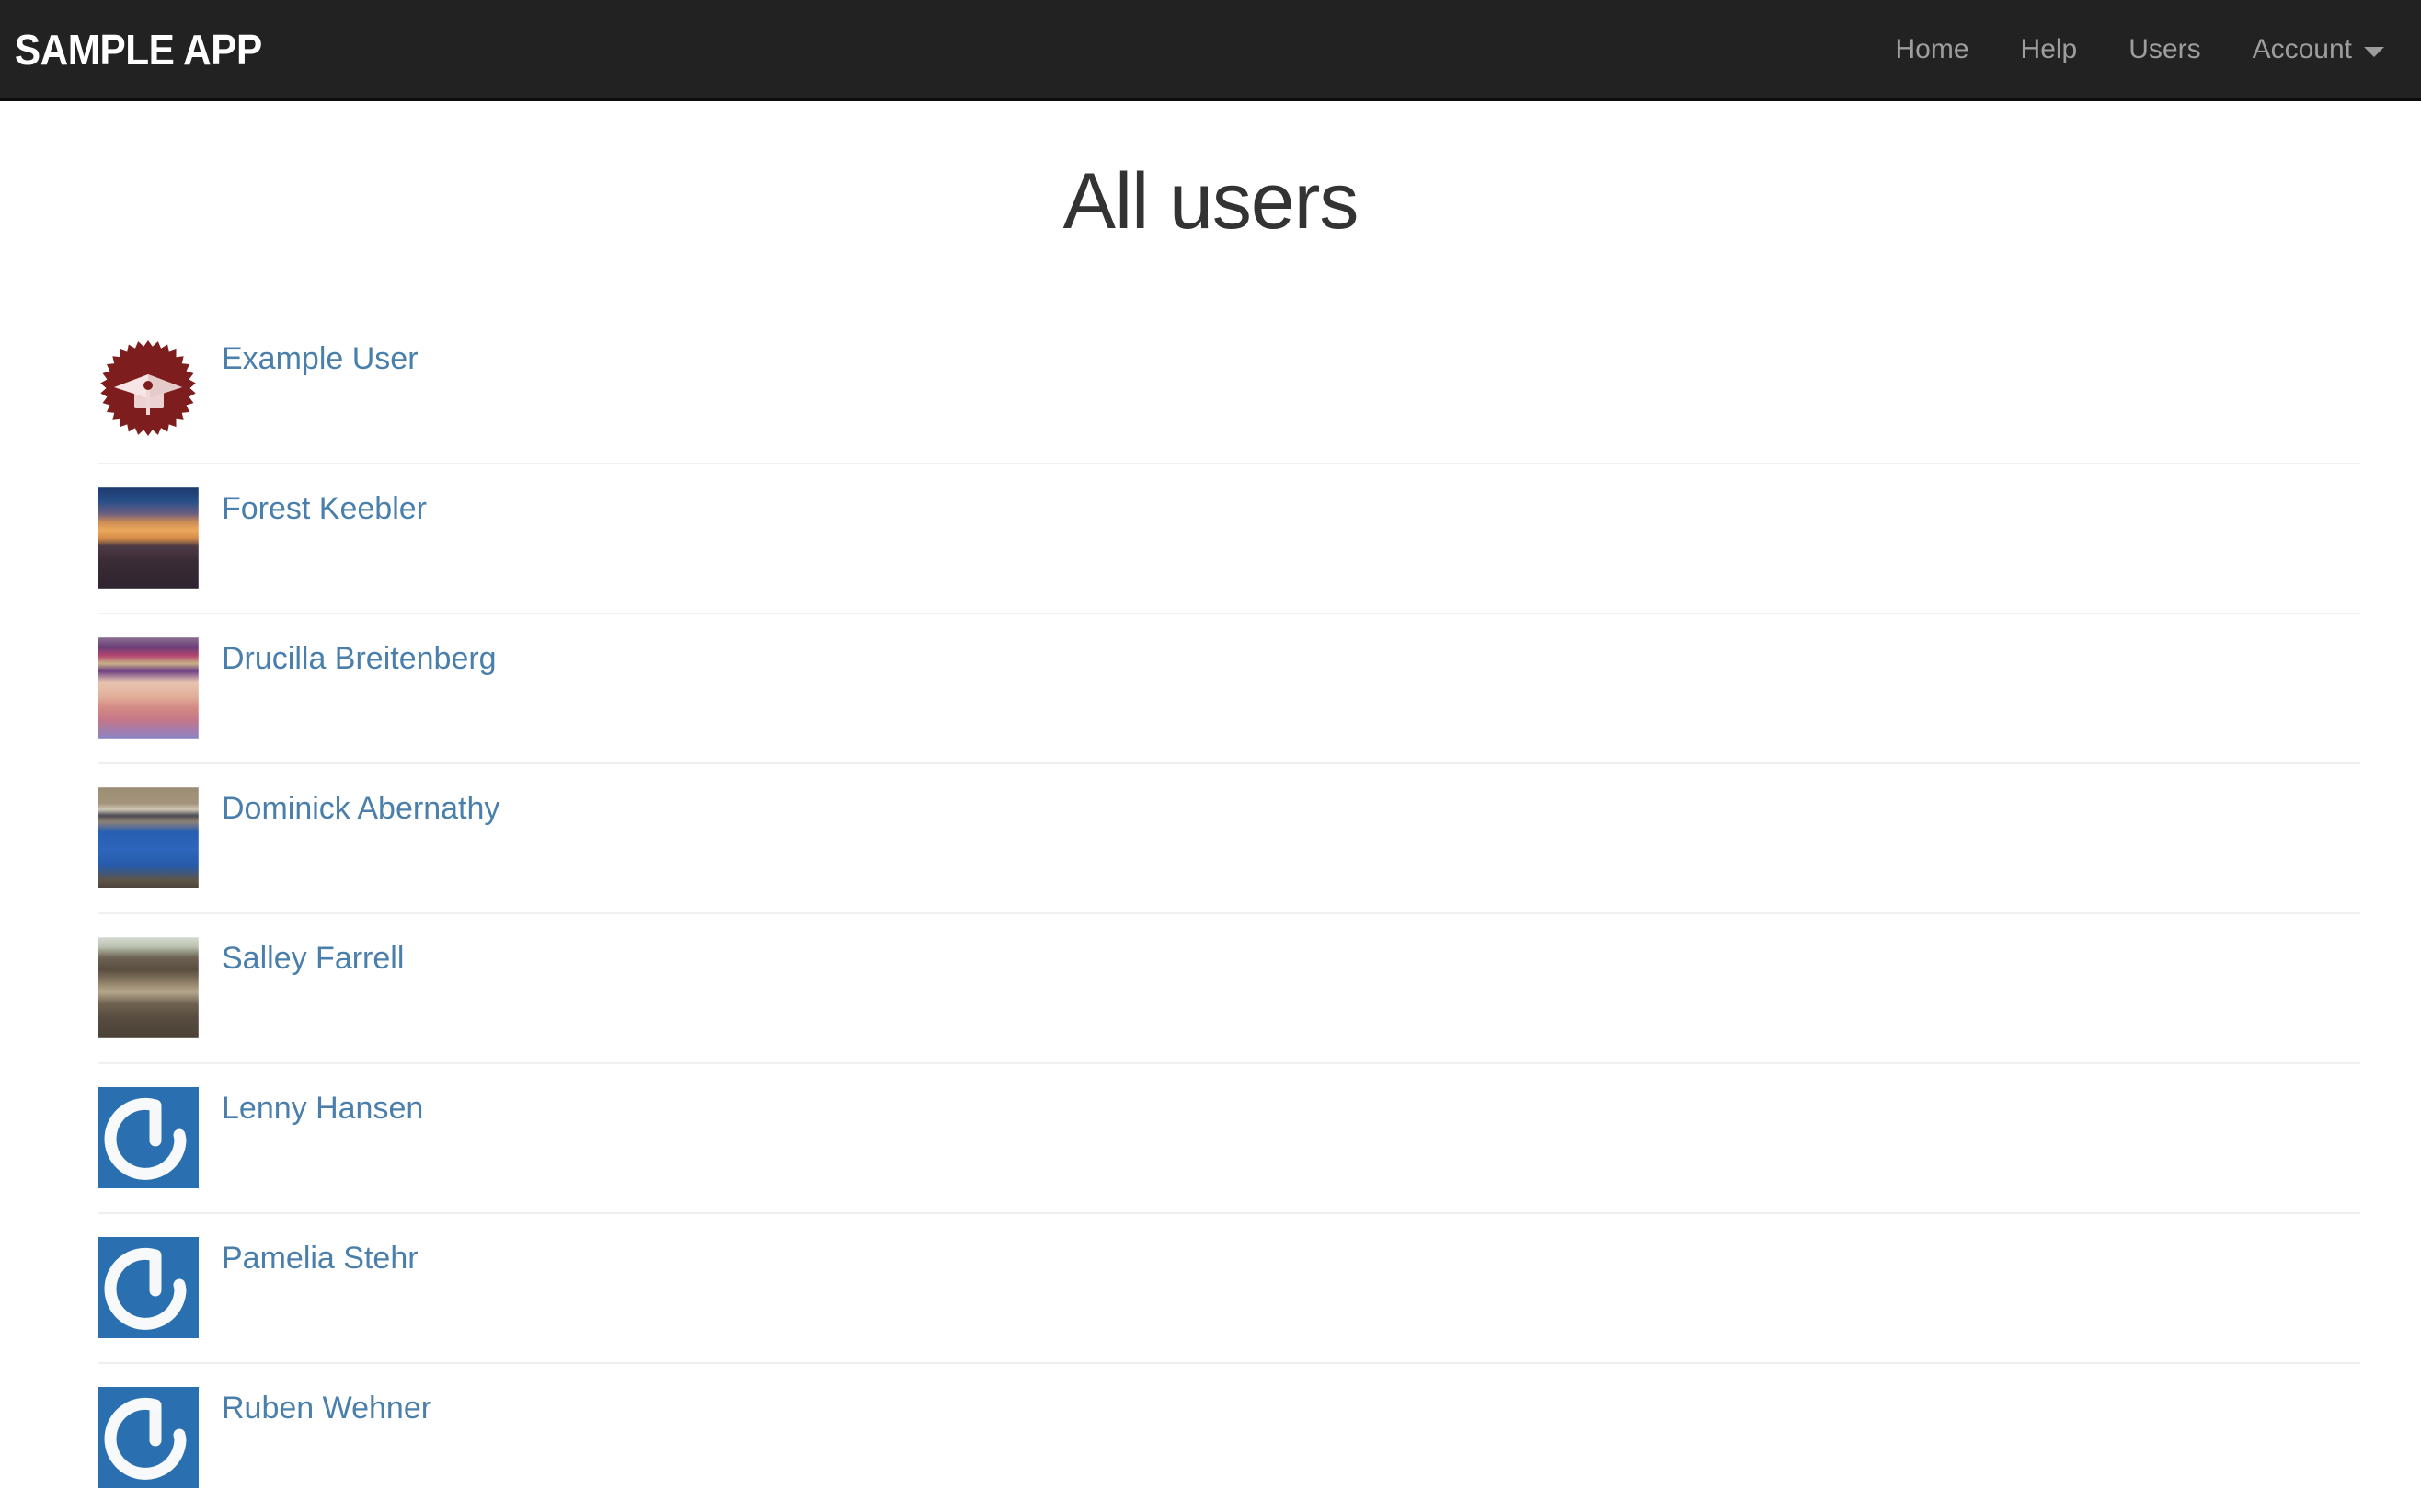 Image resolution: width=2421 pixels, height=1512 pixels. I want to click on sunset-landscape-photo-avatar, so click(148, 538).